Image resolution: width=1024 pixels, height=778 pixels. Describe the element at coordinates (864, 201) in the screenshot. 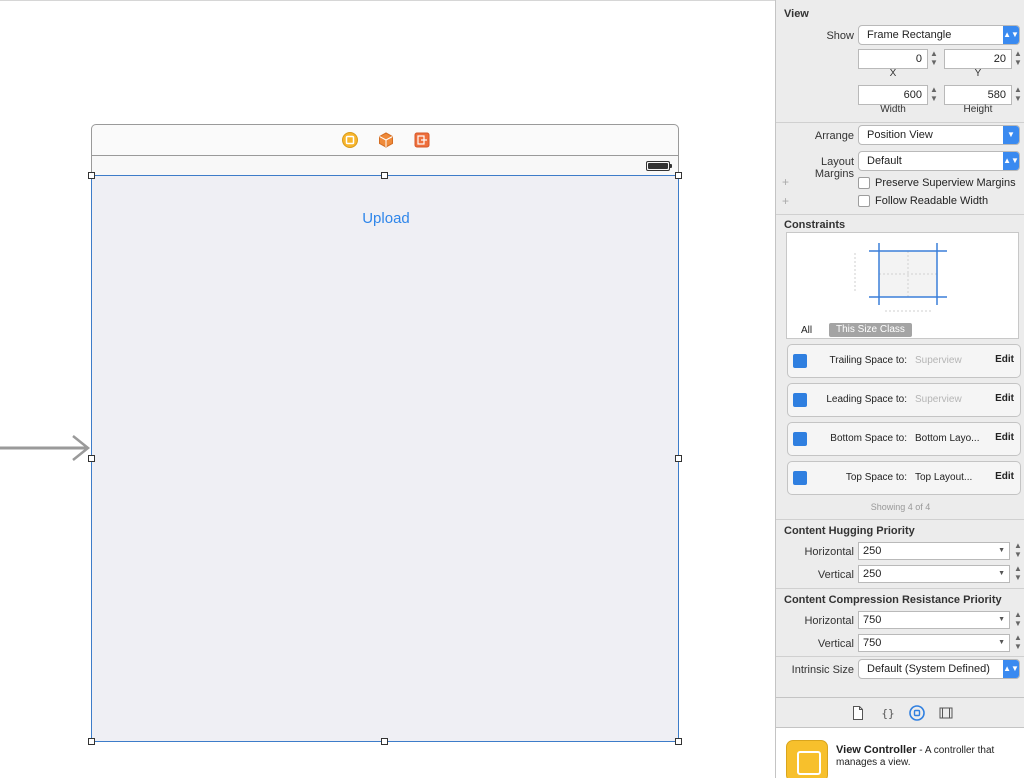

I see `follow-readable-checkbox` at that location.